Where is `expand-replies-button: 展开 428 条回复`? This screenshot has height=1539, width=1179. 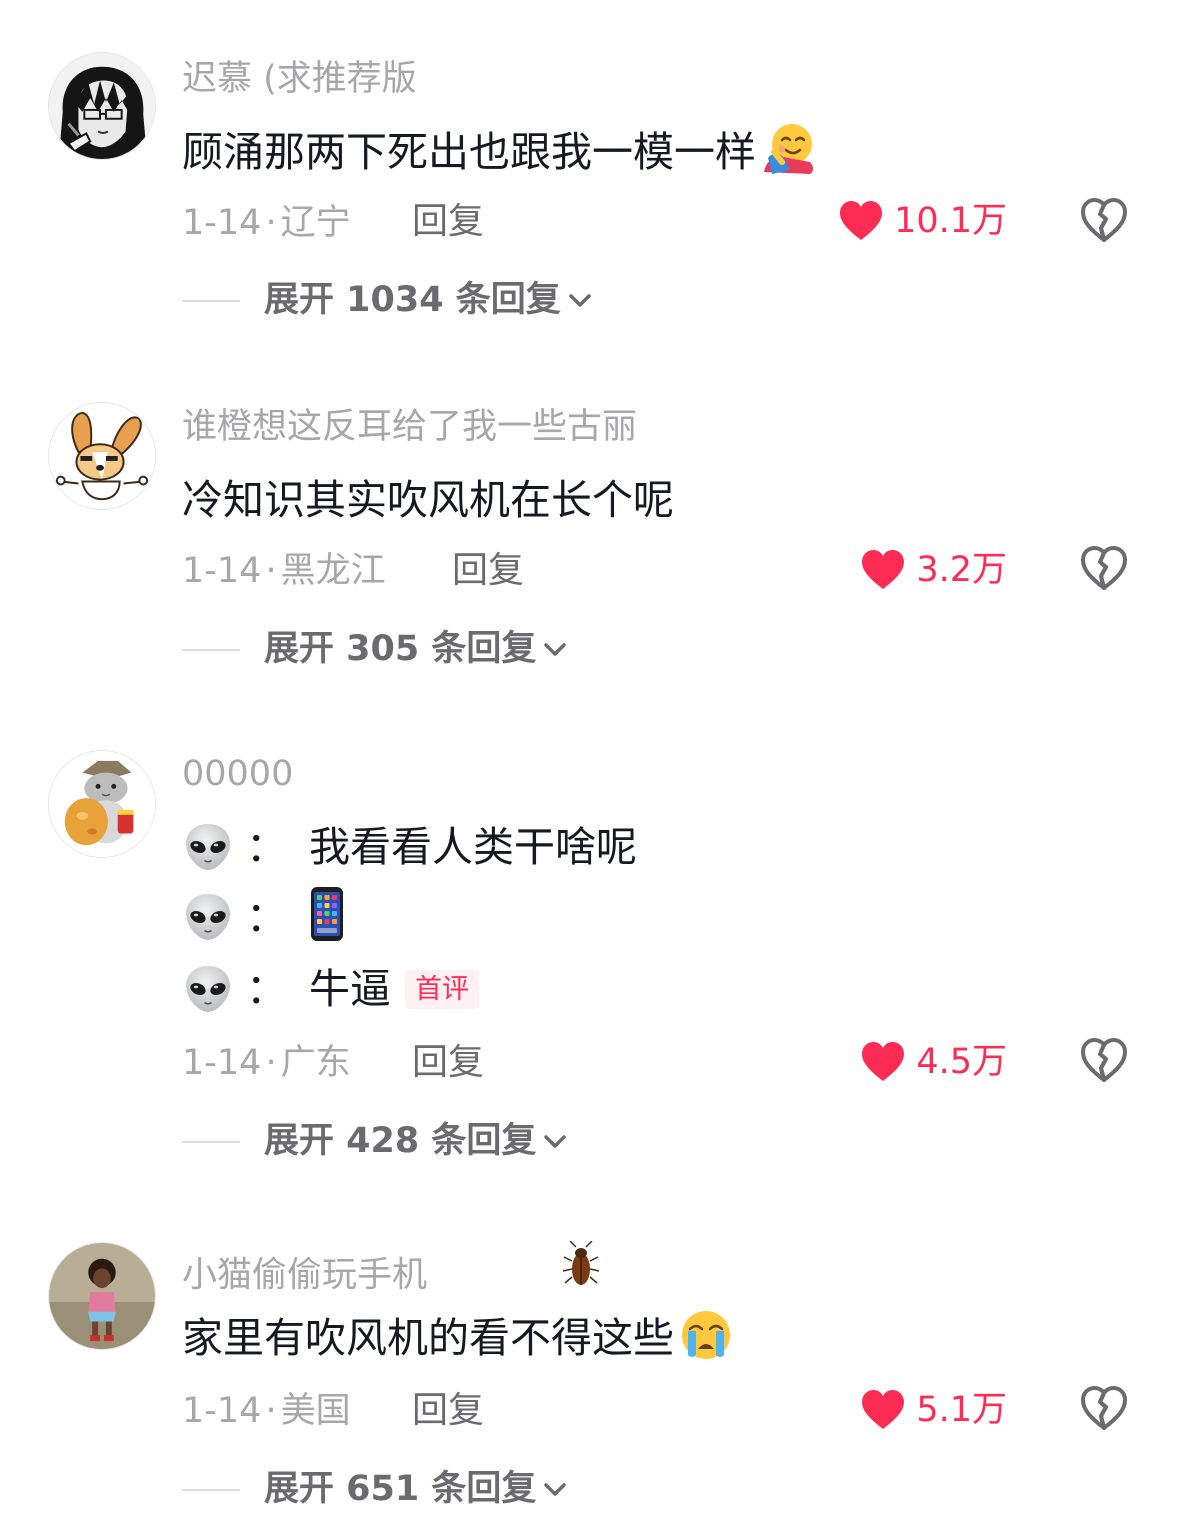
expand-replies-button: 展开 428 条回复 is located at coordinates (375, 1141).